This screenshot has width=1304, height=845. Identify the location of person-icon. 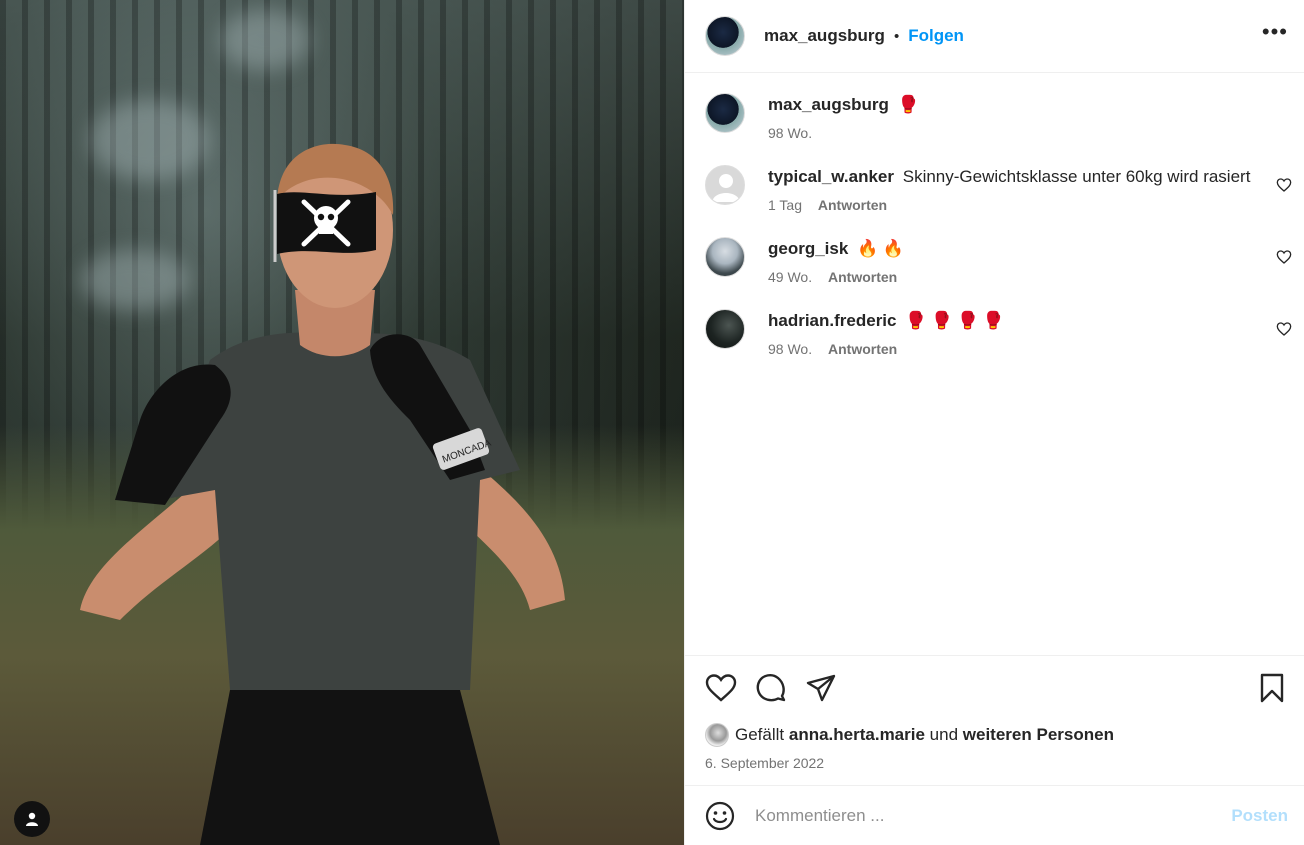
(32, 819).